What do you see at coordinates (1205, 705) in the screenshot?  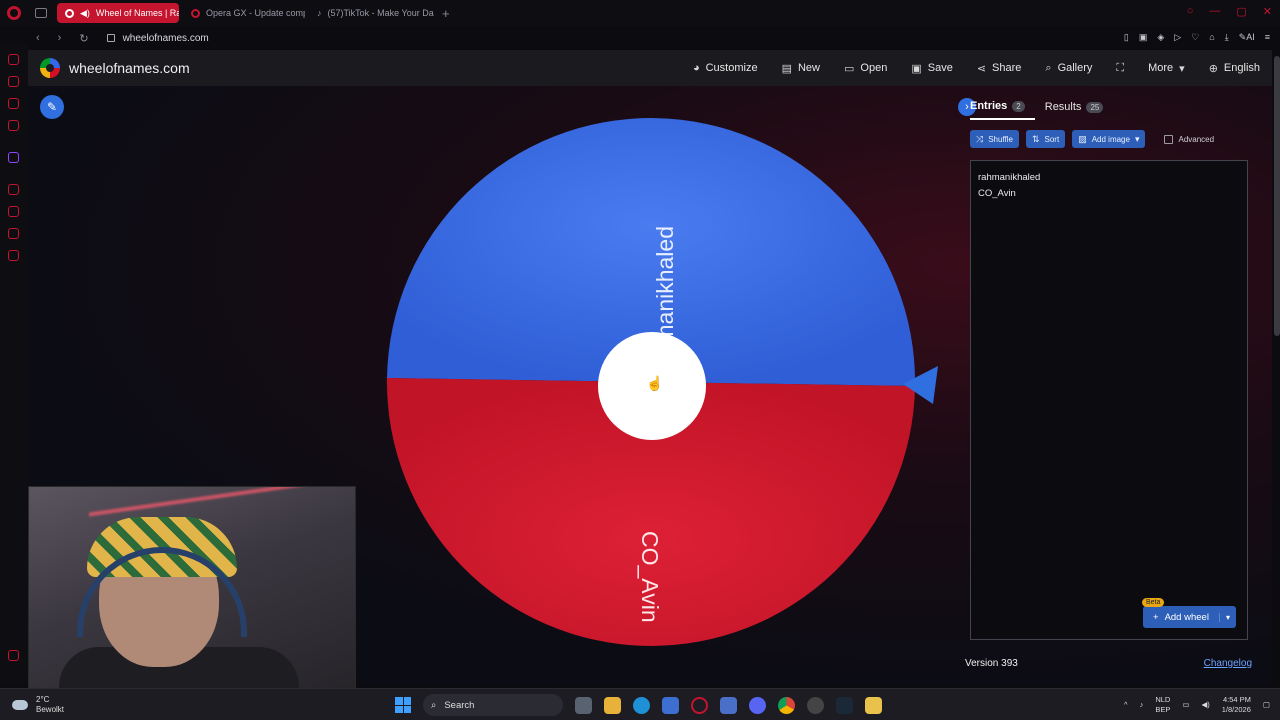 I see `volume-icon: ◀)` at bounding box center [1205, 705].